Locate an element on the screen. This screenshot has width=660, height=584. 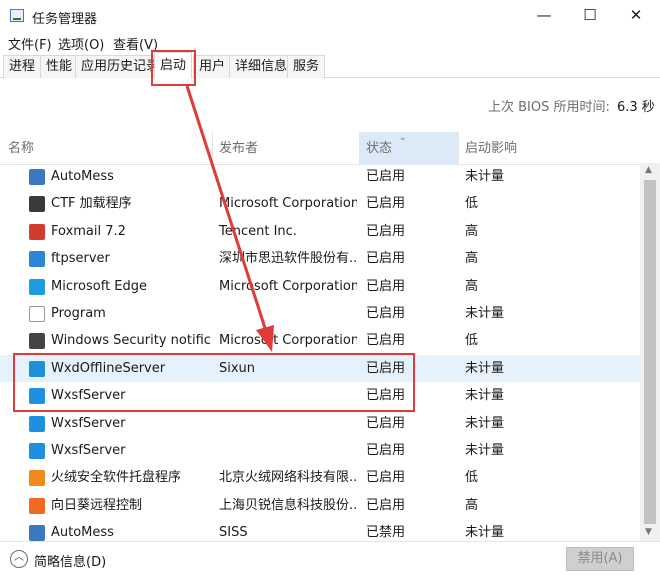
scroll-up-arrow-icon: ▲ is located at coordinates (648, 170).